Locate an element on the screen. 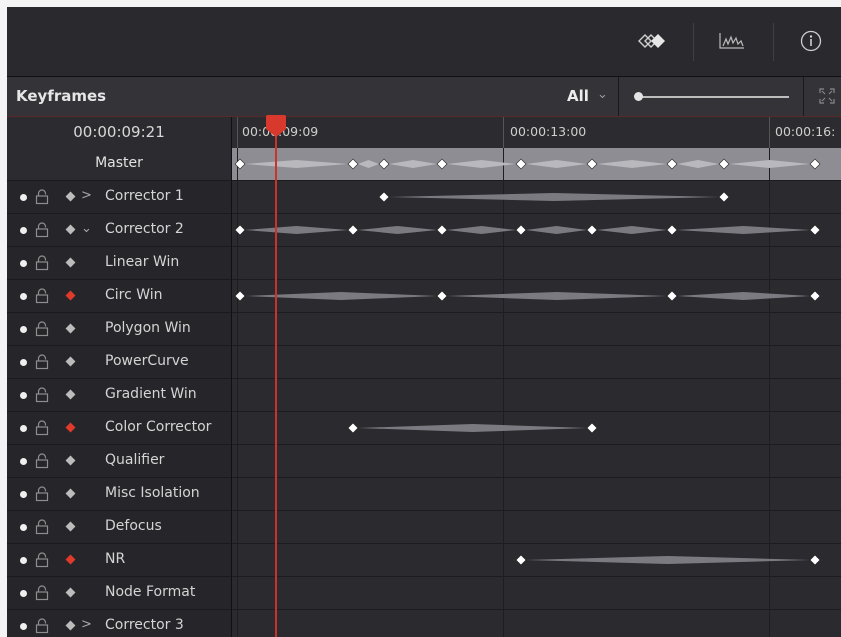 The image size is (841, 637). track-row: Circ Win is located at coordinates (119, 296).